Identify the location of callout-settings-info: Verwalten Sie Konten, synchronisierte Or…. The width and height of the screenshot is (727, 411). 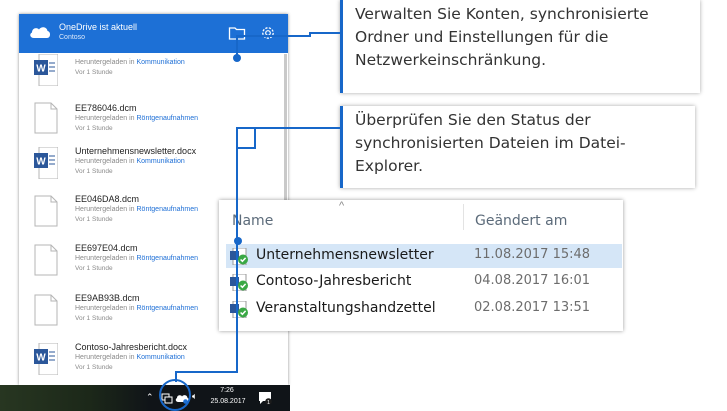
(520, 46).